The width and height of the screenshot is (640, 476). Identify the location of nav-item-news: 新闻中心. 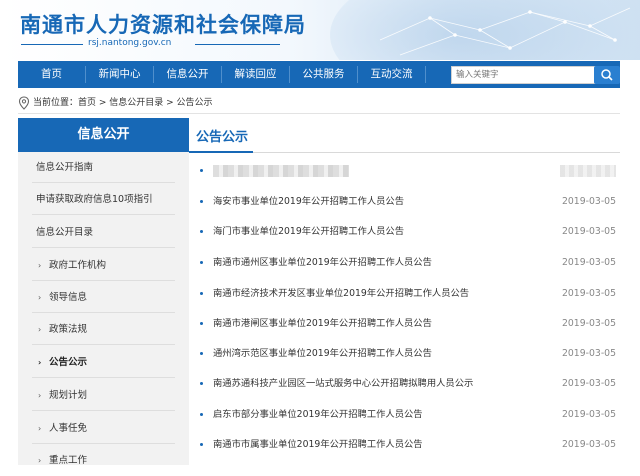
(119, 74).